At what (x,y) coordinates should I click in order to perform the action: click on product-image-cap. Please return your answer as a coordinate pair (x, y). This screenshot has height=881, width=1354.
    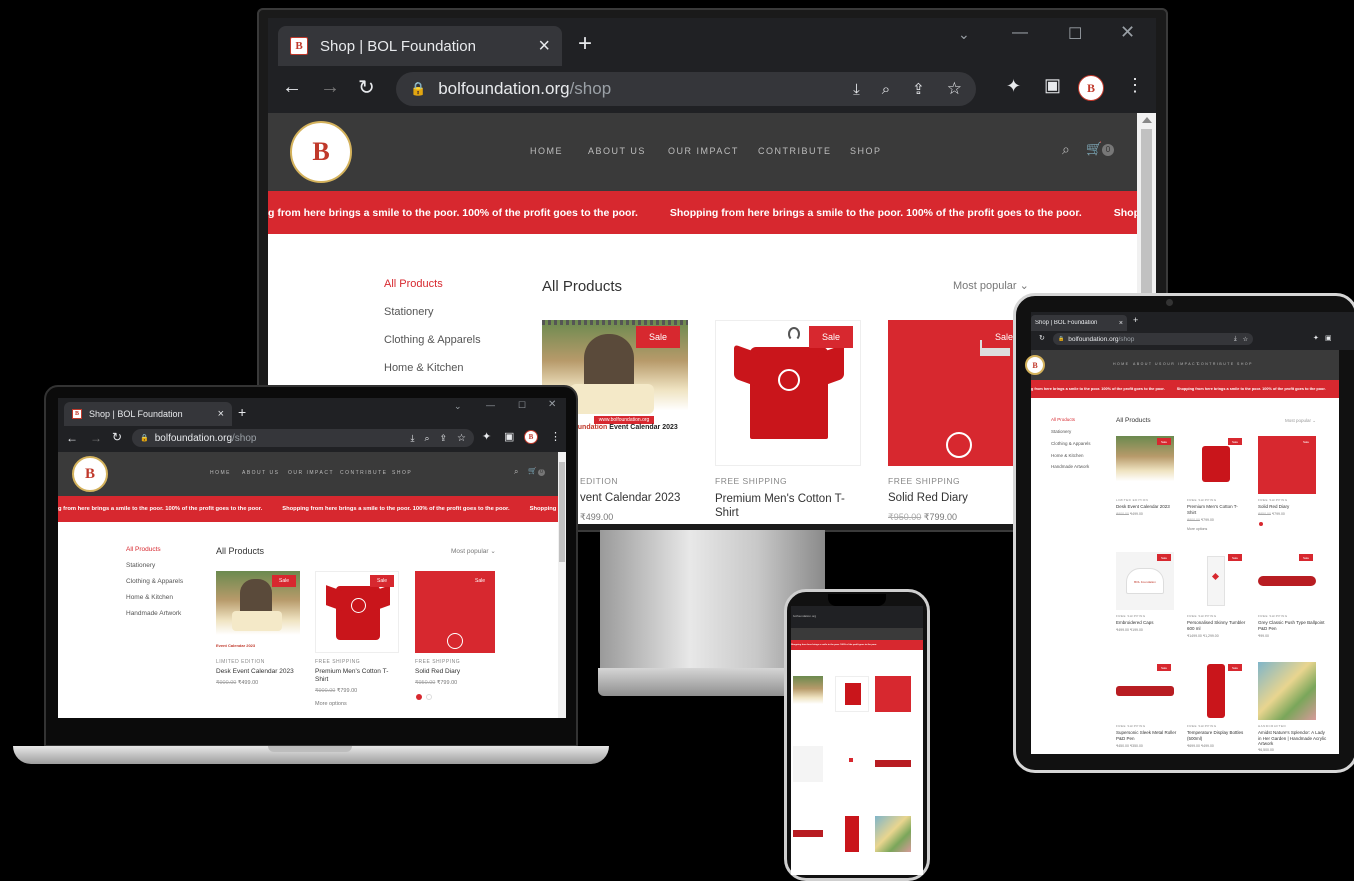
    Looking at the image, I should click on (808, 764).